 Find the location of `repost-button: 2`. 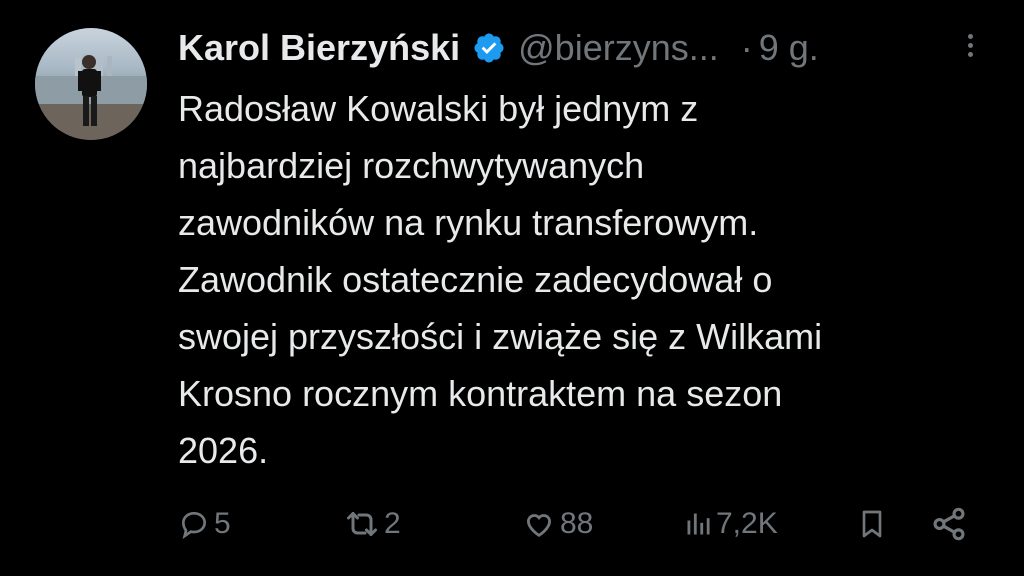

repost-button: 2 is located at coordinates (372, 524).